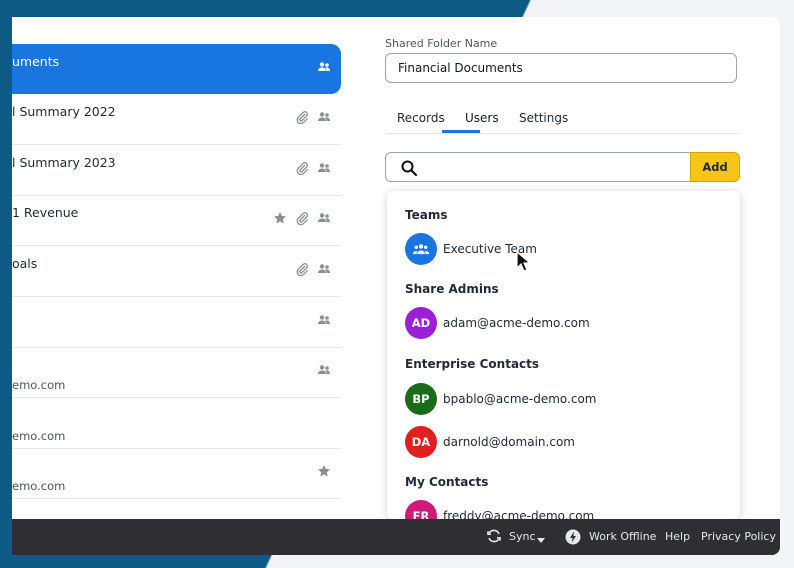 Image resolution: width=794 pixels, height=568 pixels. I want to click on option-adam: AD adam@acme-demo.com, so click(497, 323).